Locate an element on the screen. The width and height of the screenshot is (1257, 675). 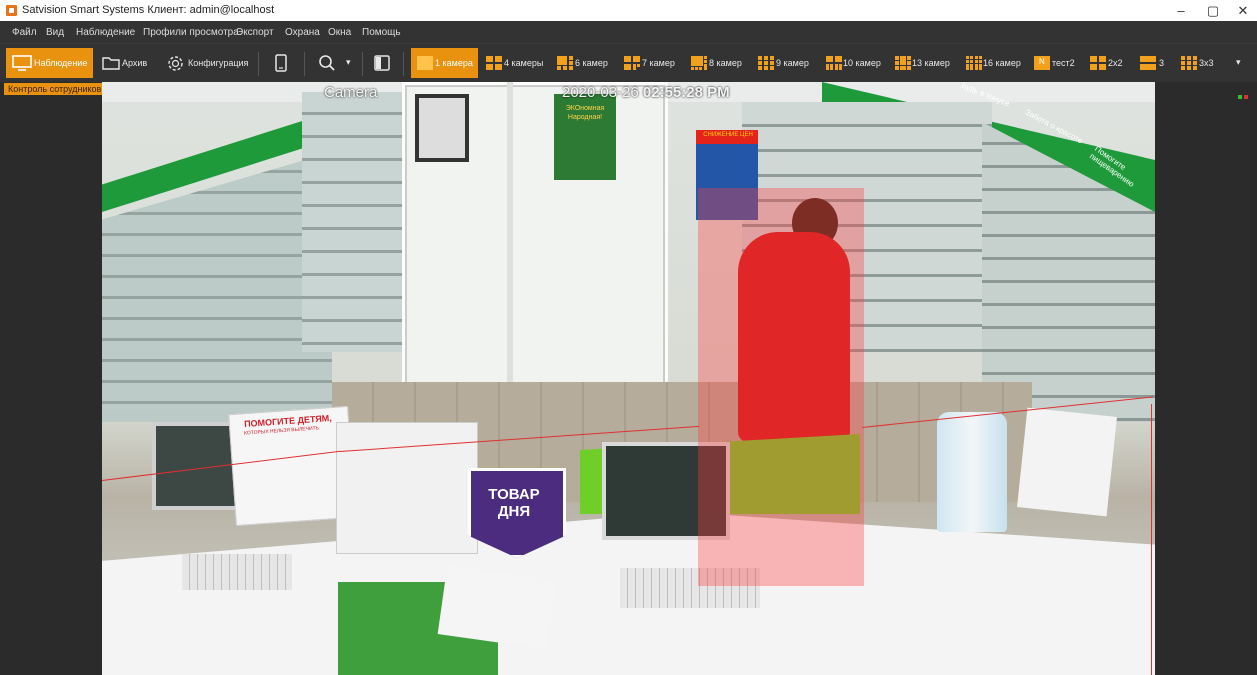
configuration-label: Конфигурация is located at coordinates (218, 63).